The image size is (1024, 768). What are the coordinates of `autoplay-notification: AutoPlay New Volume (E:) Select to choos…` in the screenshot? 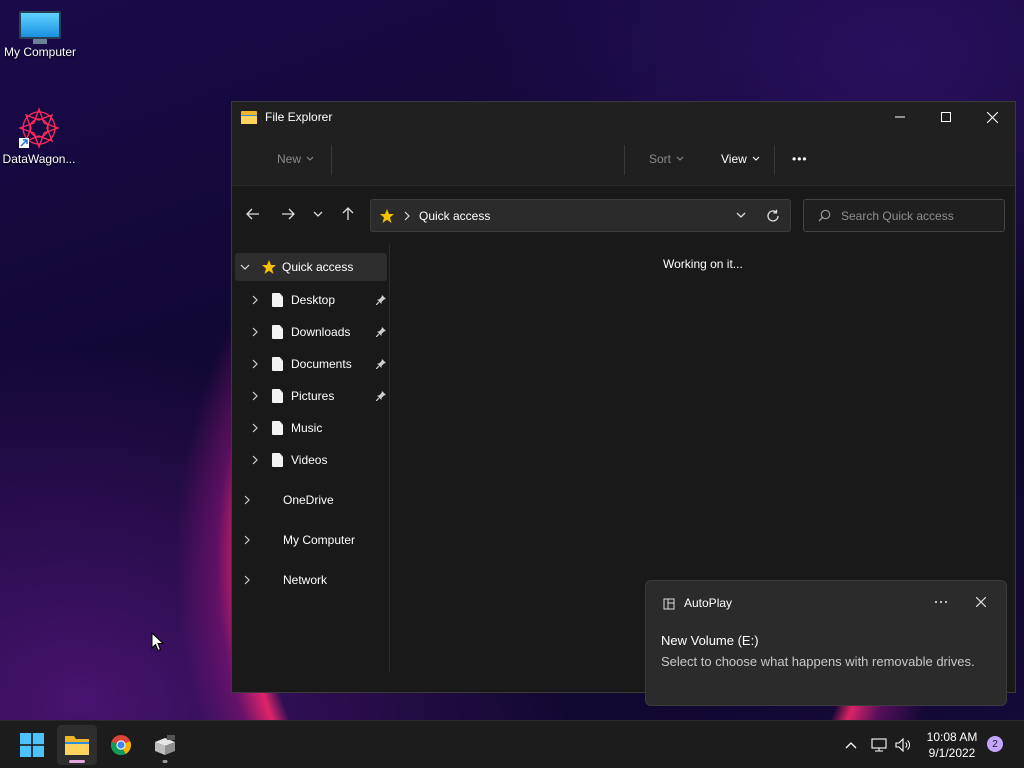 It's located at (826, 643).